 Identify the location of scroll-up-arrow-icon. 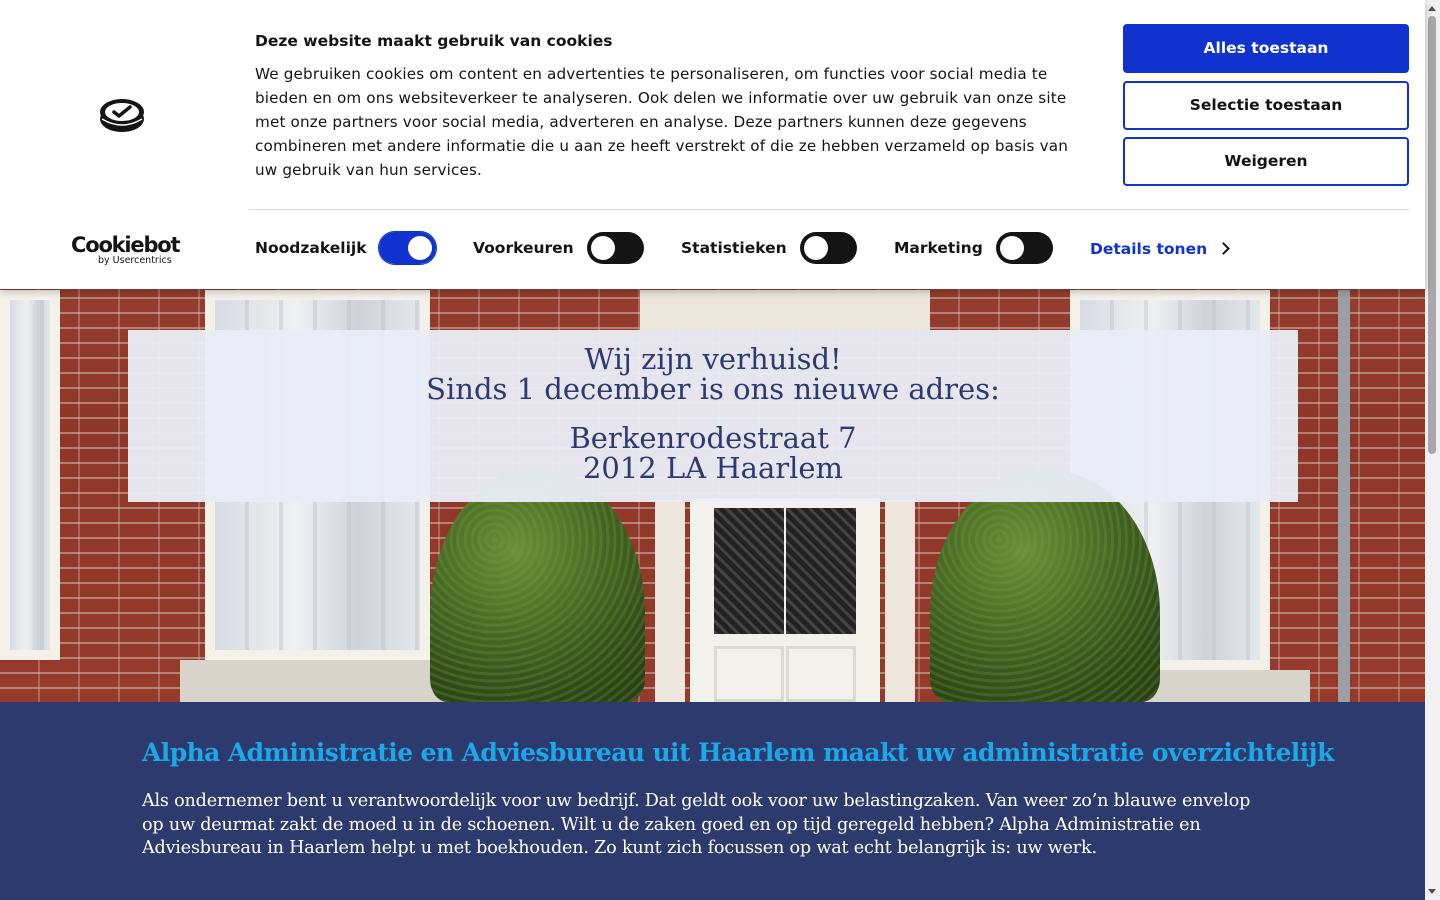
(1432, 8).